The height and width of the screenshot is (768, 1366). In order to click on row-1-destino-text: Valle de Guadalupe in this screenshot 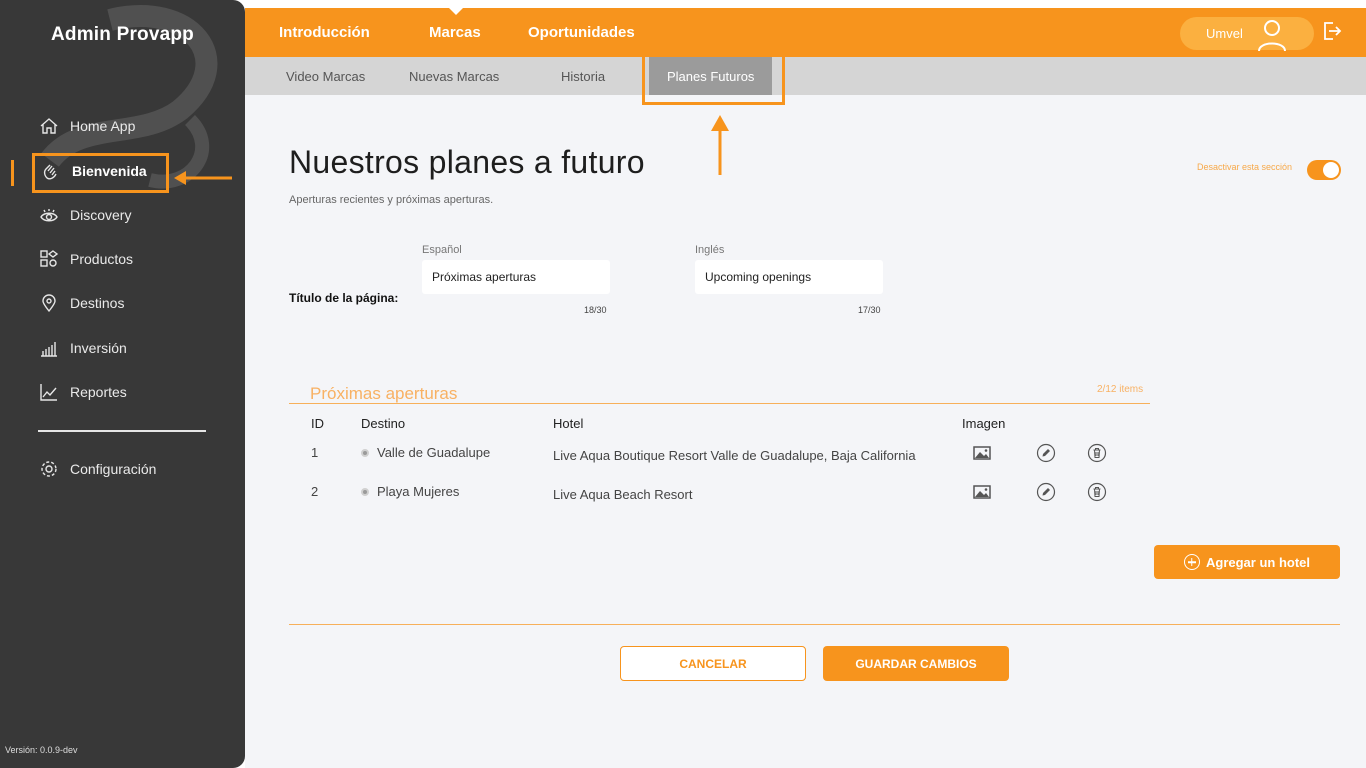, I will do `click(434, 452)`.